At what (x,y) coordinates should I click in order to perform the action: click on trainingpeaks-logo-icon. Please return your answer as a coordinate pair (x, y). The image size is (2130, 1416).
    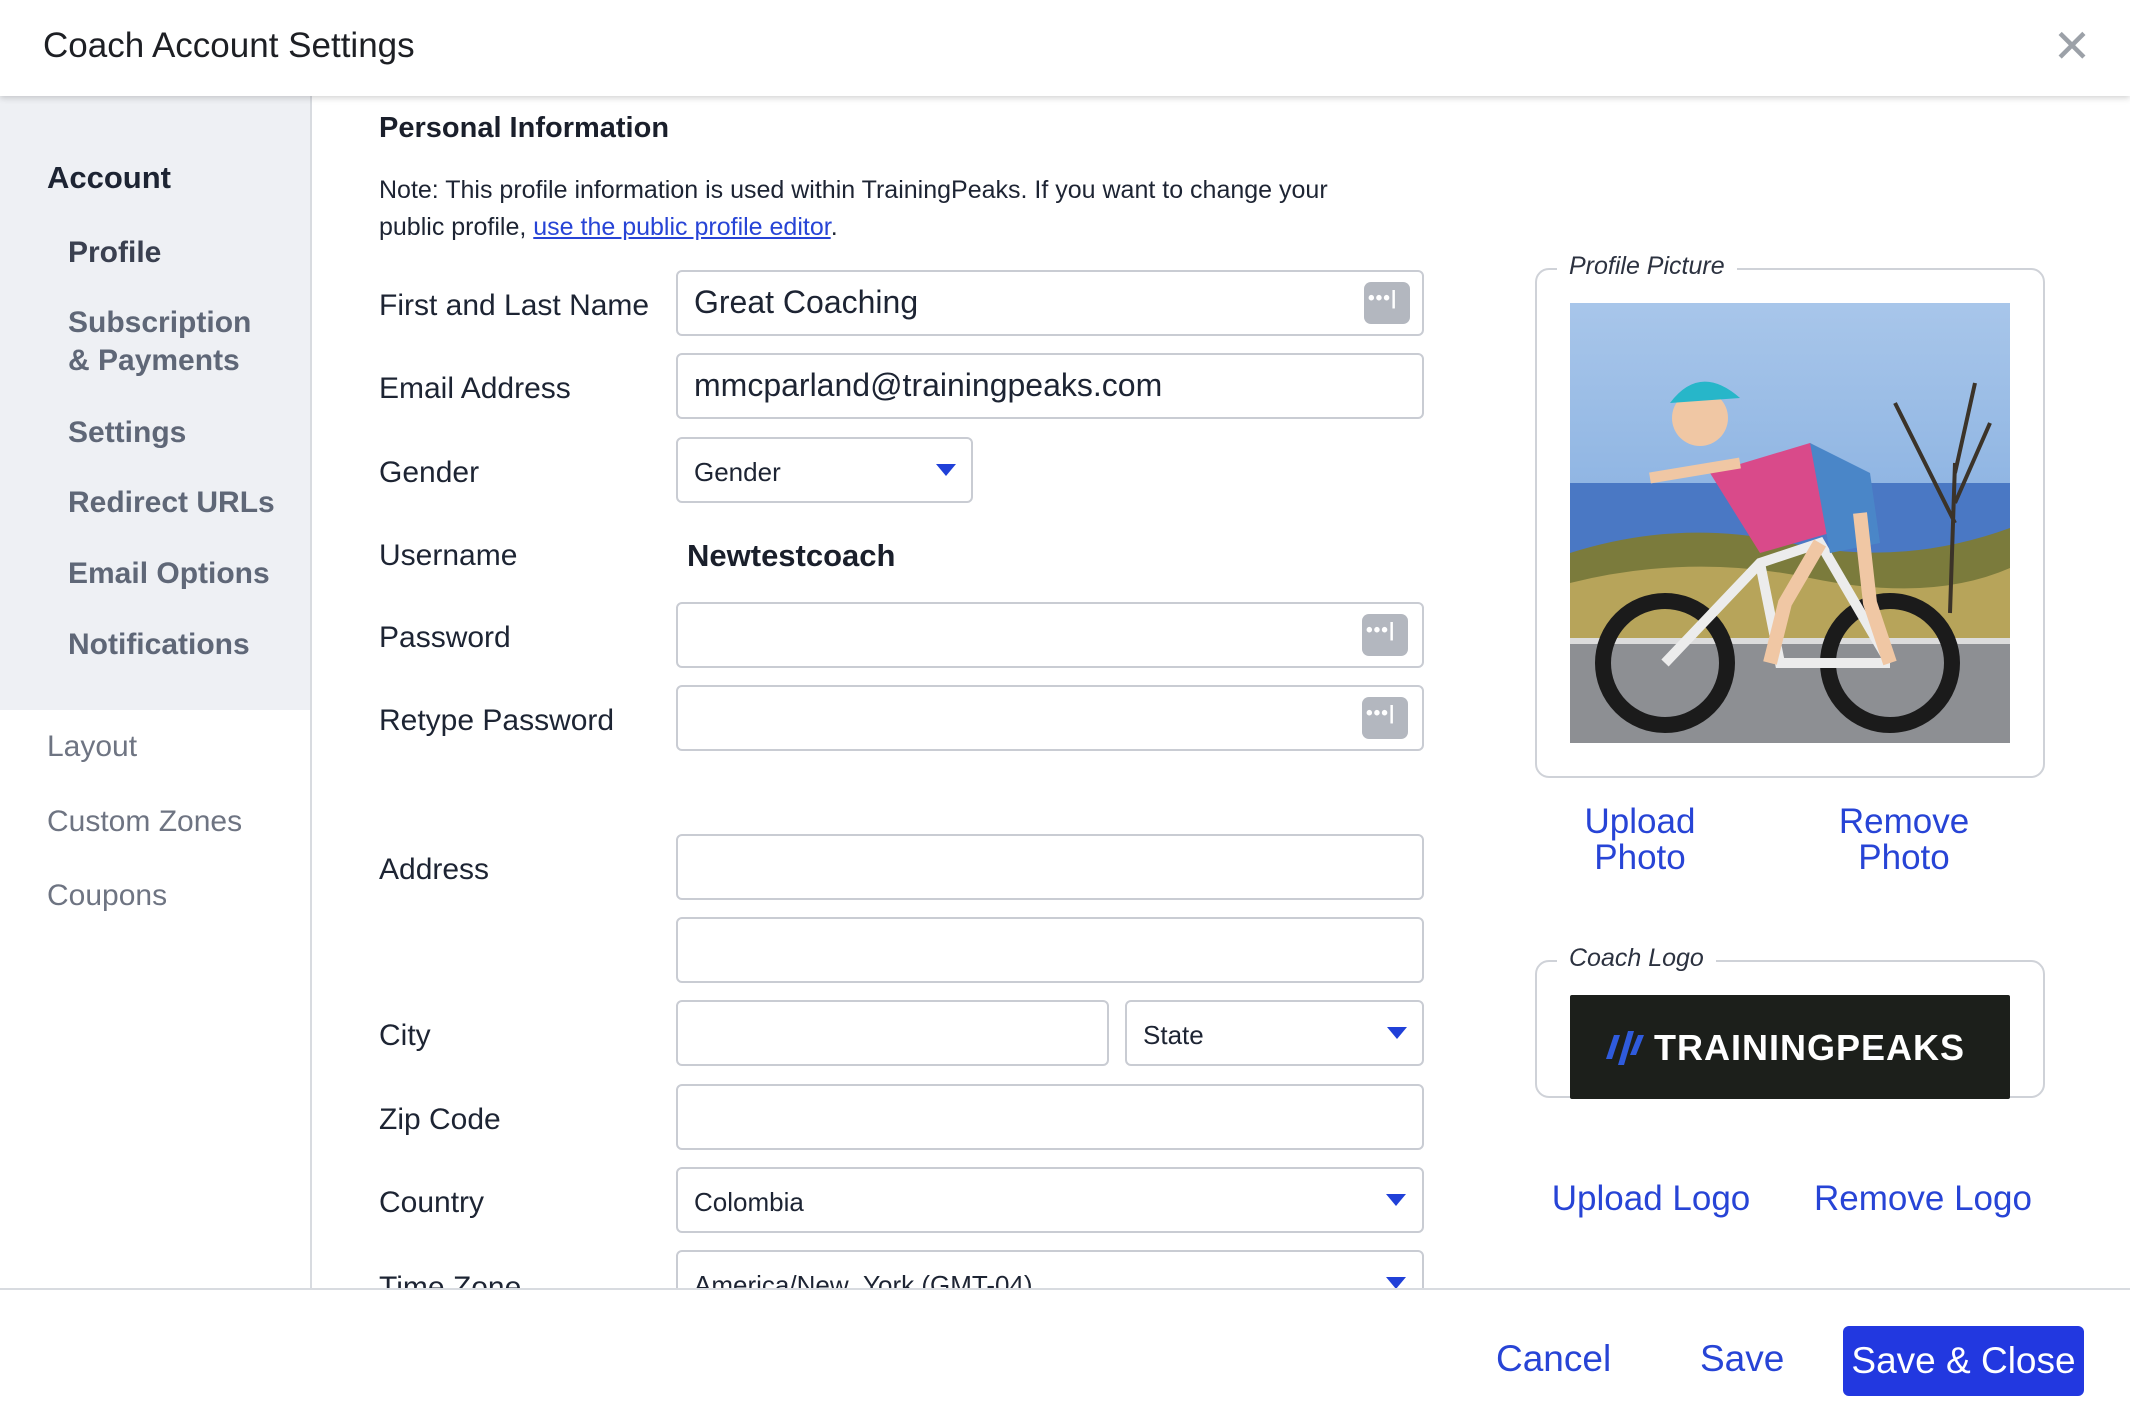
    Looking at the image, I should click on (1625, 1048).